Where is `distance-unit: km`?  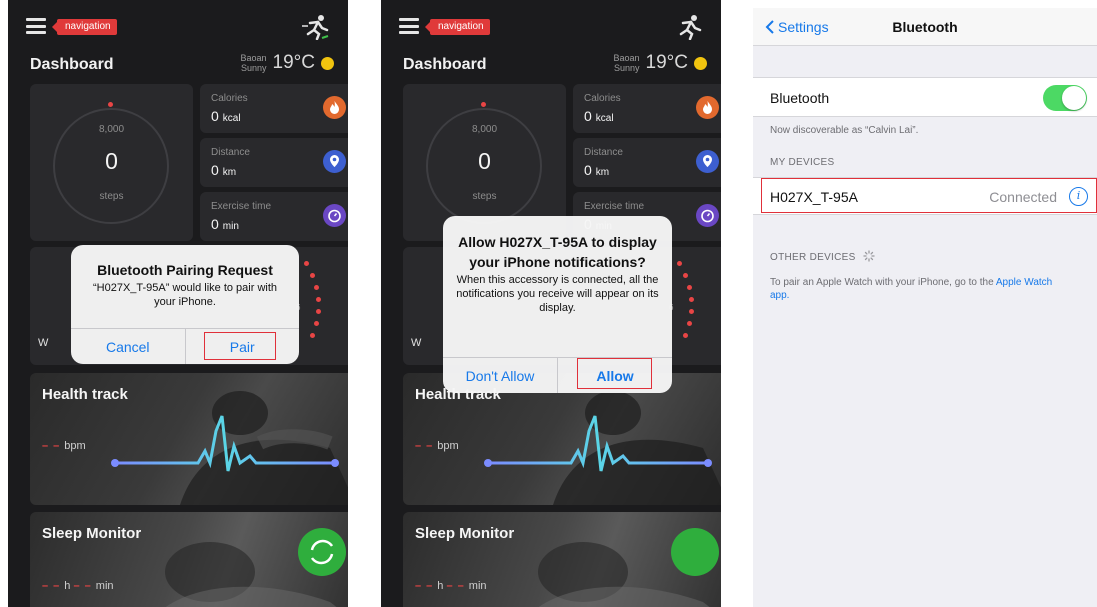 distance-unit: km is located at coordinates (229, 172).